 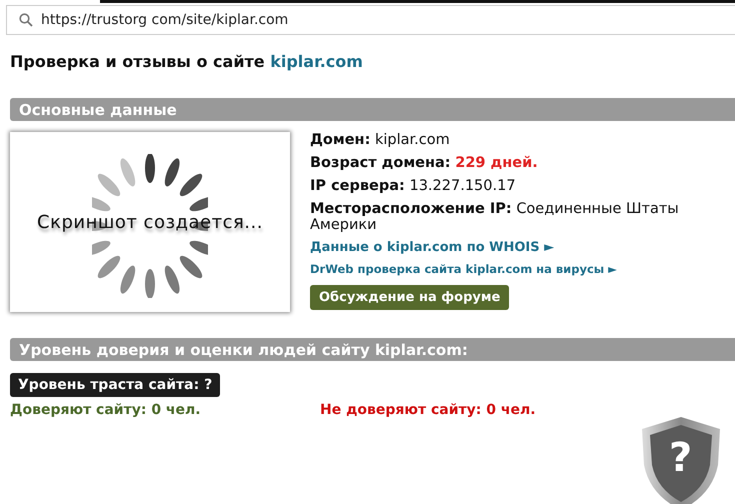 What do you see at coordinates (26, 20) in the screenshot?
I see `search-icon` at bounding box center [26, 20].